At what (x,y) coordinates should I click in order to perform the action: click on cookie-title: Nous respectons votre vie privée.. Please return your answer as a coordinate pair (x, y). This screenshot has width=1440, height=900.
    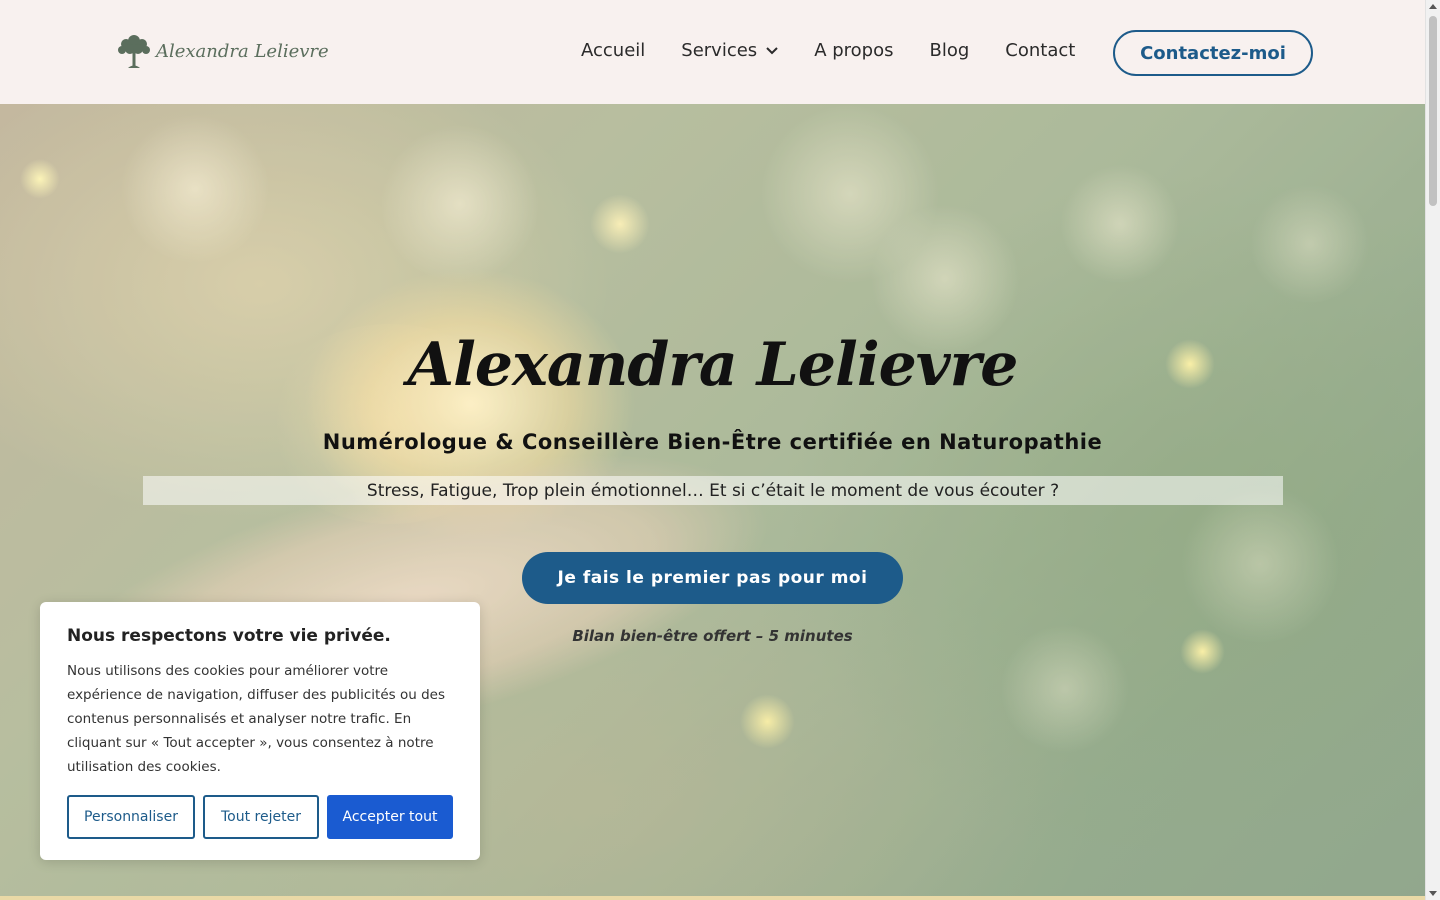
    Looking at the image, I should click on (229, 636).